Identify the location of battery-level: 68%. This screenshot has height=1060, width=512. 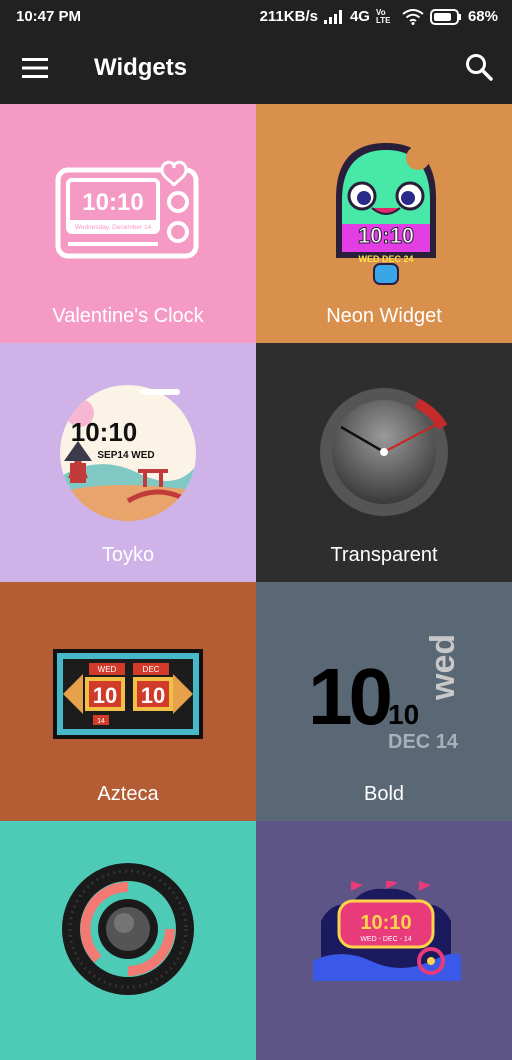
(482, 16).